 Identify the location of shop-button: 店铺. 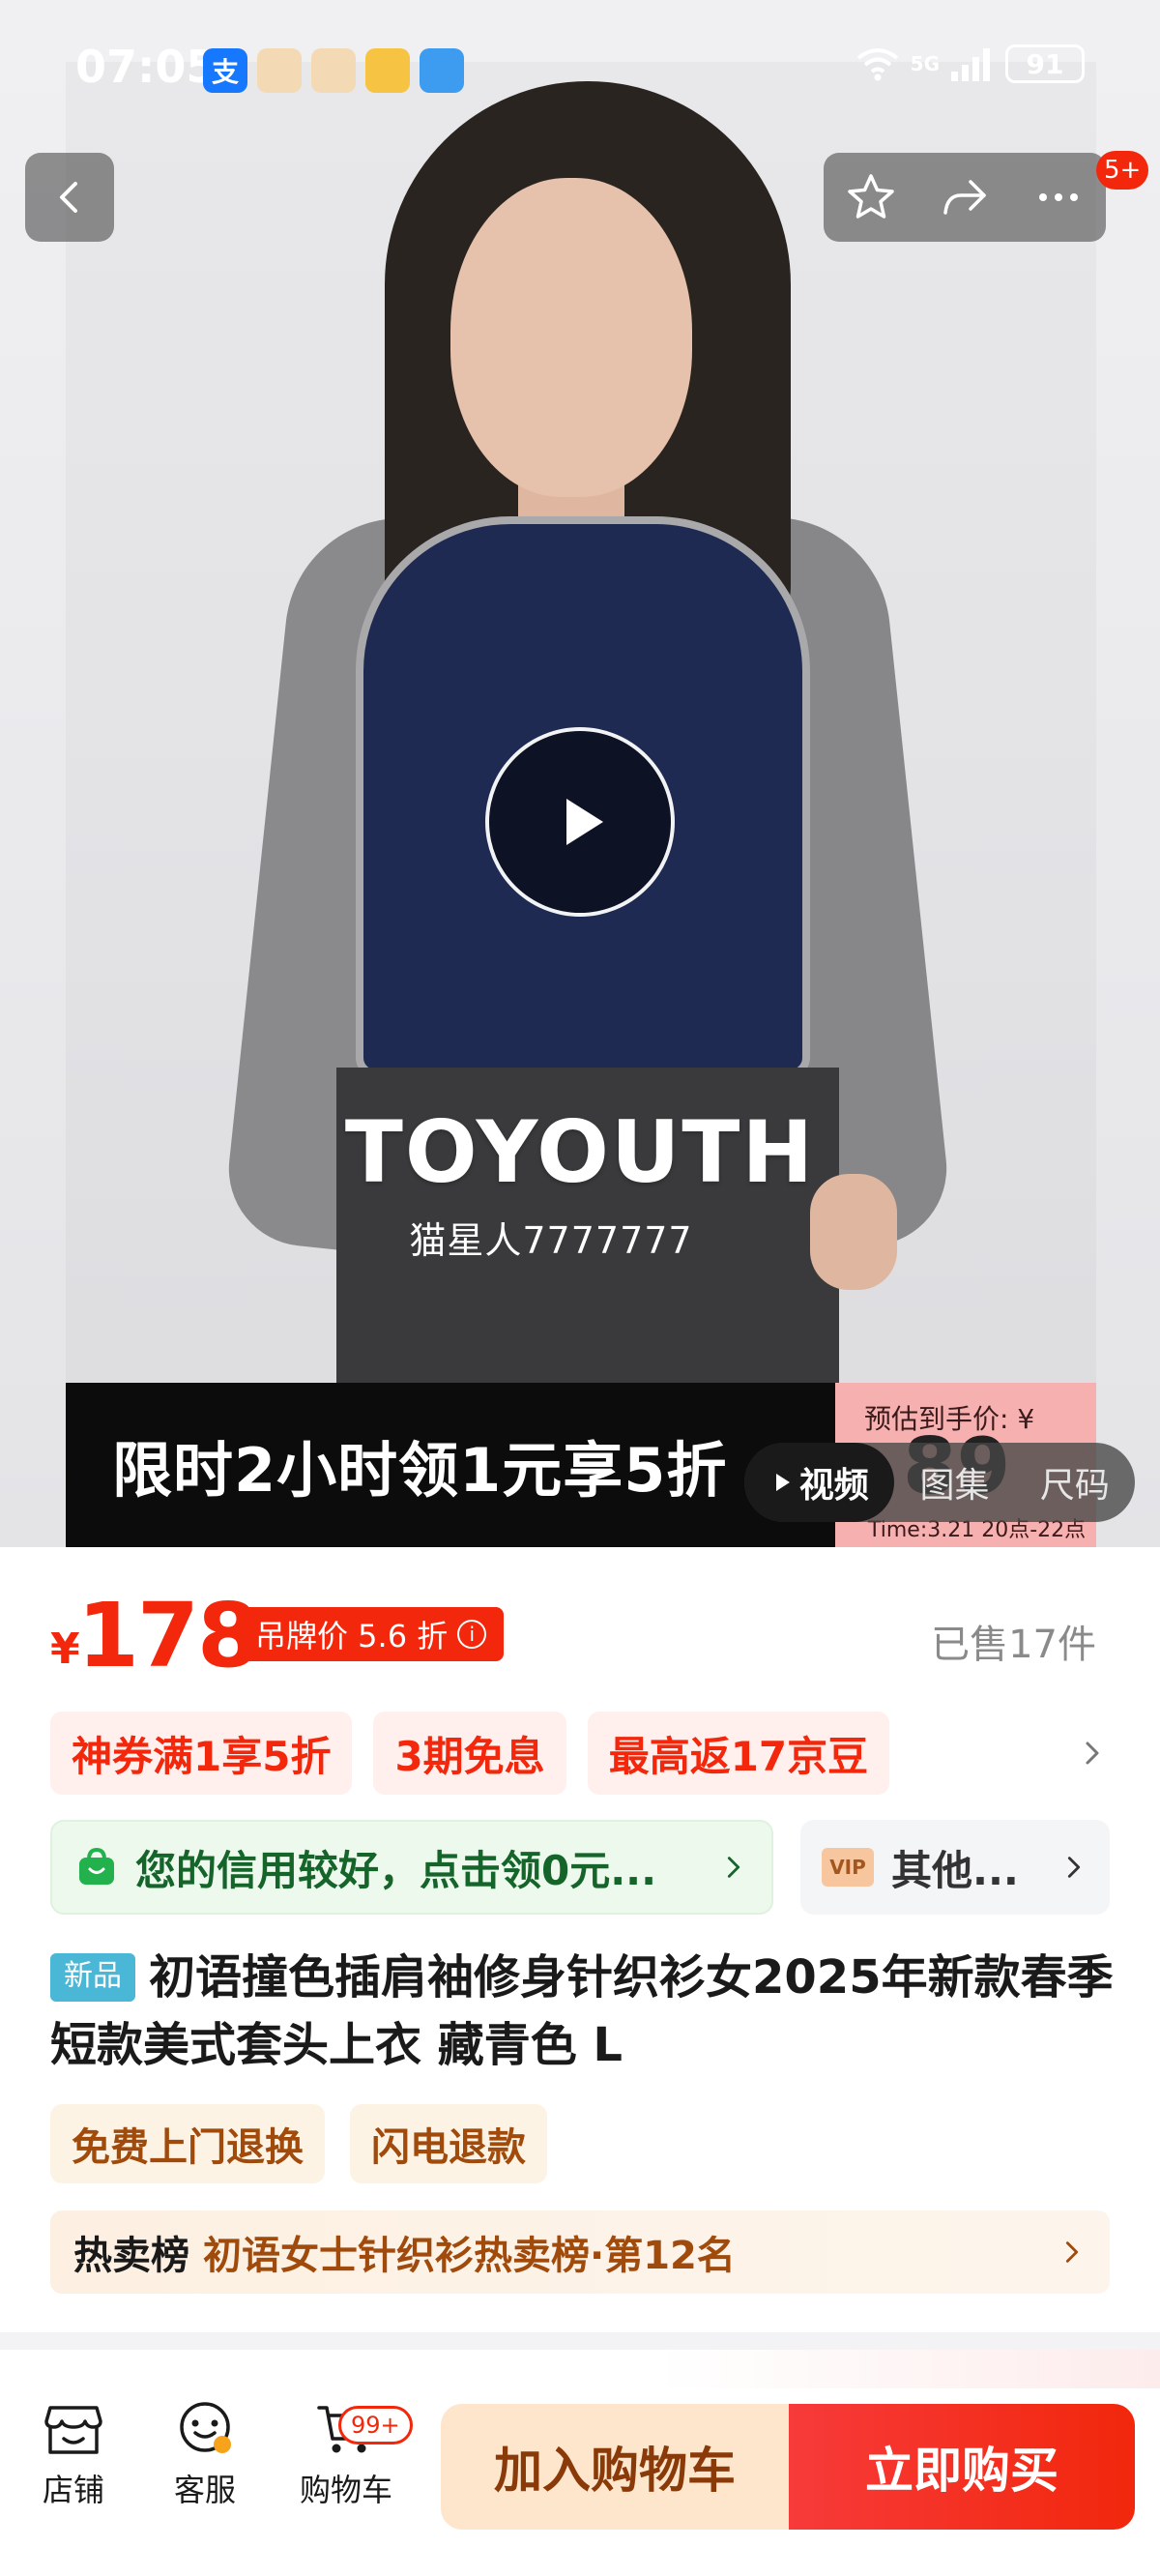
(73, 2455).